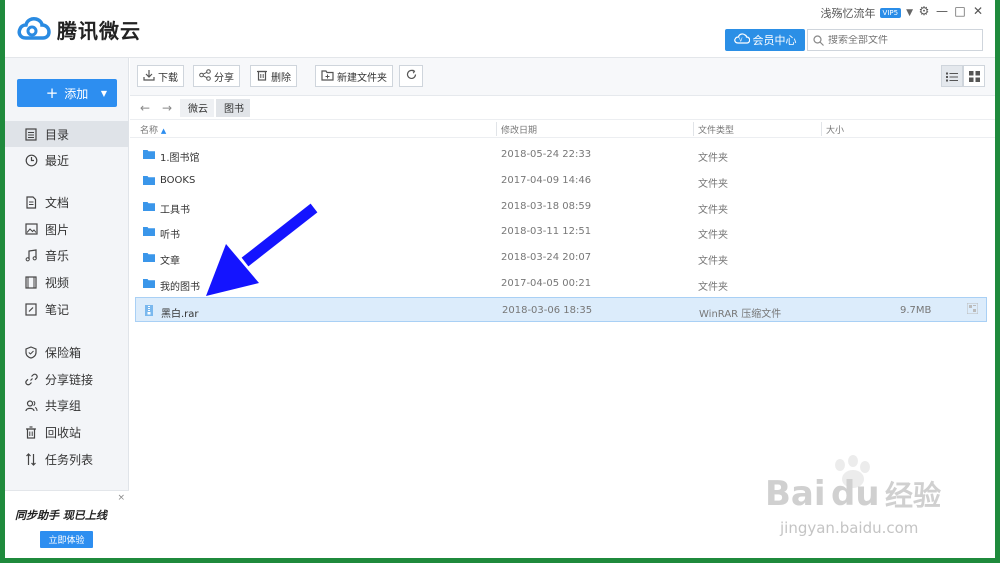  I want to click on sidebar-item-label: 保险箱, so click(63, 352).